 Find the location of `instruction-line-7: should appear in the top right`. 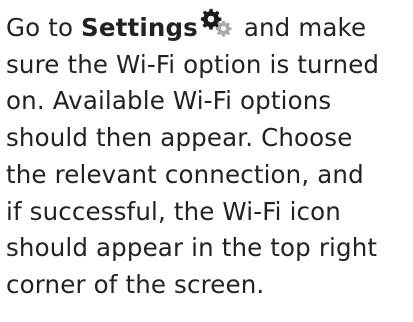

instruction-line-7: should appear in the top right is located at coordinates (192, 248).